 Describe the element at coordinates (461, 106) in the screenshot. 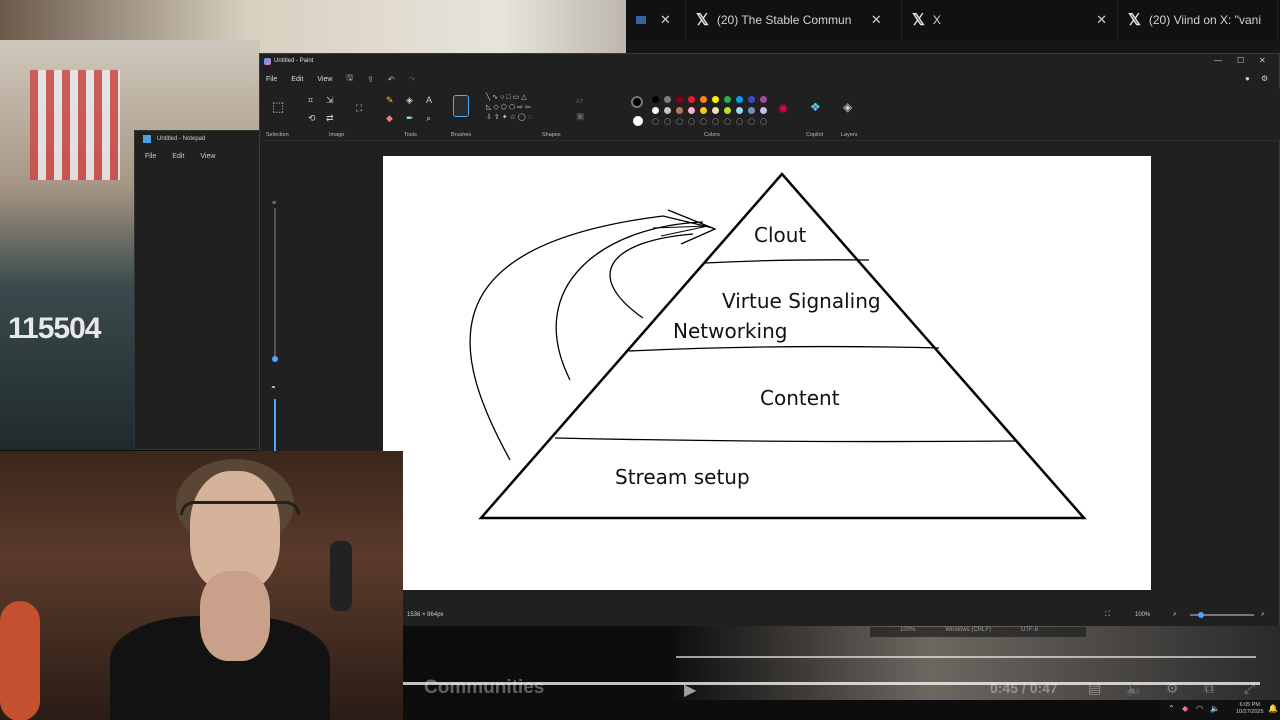

I see `brushes-button` at that location.